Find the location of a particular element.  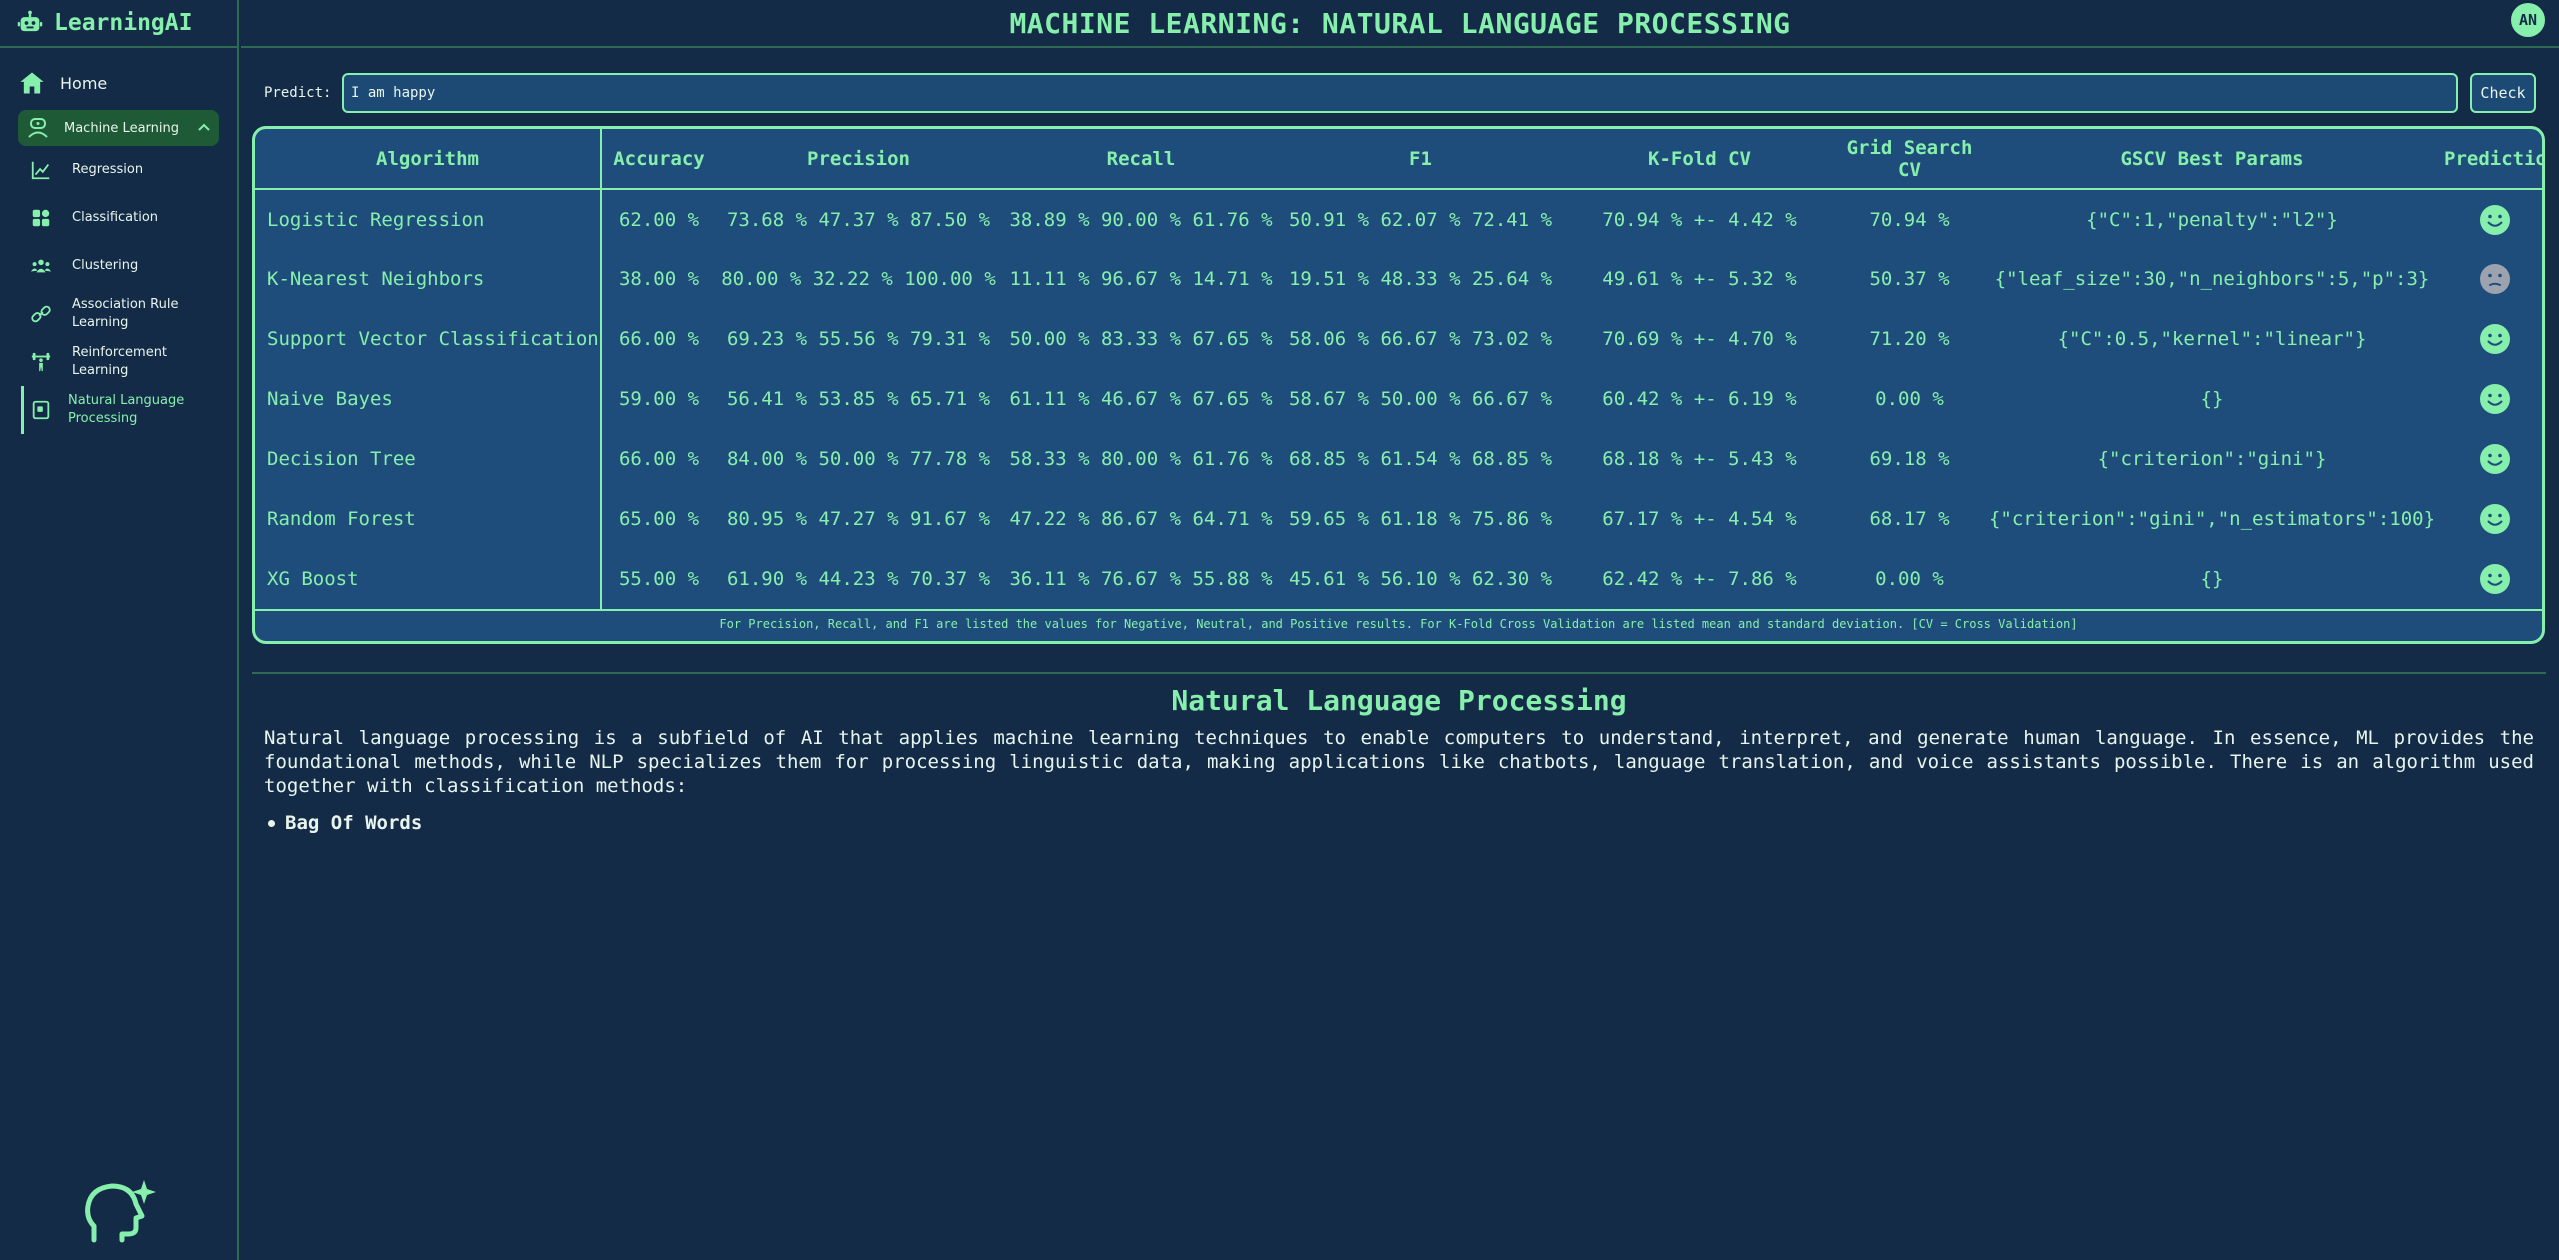

cell-kfold-cv: 68.18 % +- 5.43 % is located at coordinates (1699, 459).